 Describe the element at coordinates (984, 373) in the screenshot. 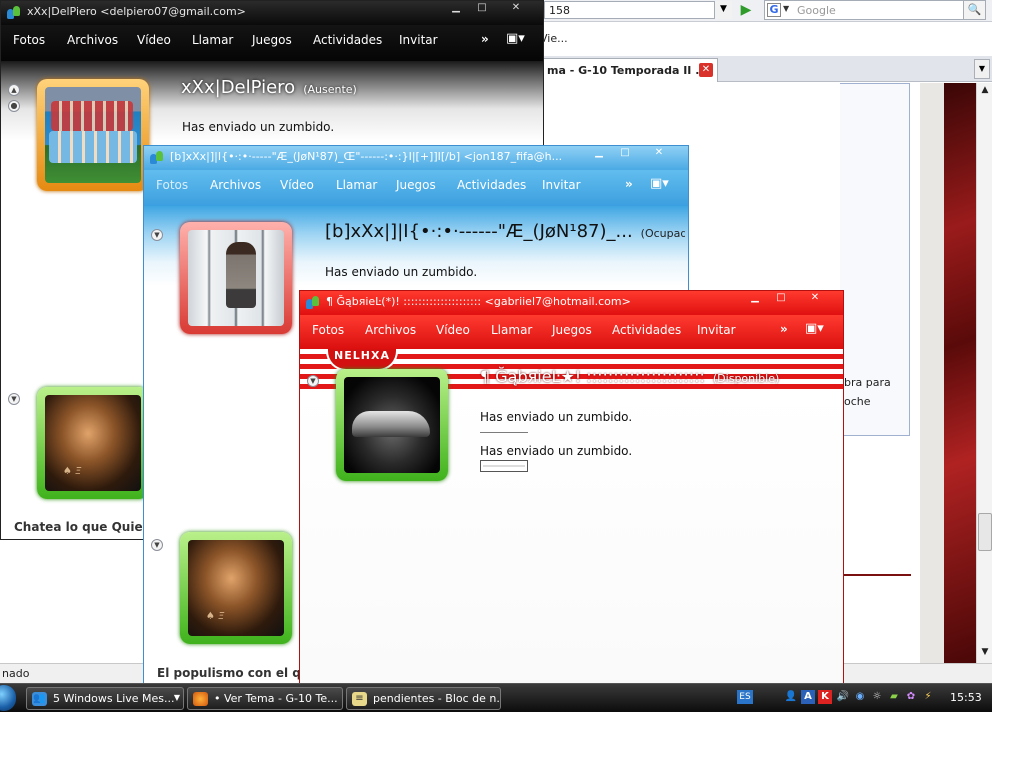

I see `browser-scrollbar: ▲ ▼` at that location.